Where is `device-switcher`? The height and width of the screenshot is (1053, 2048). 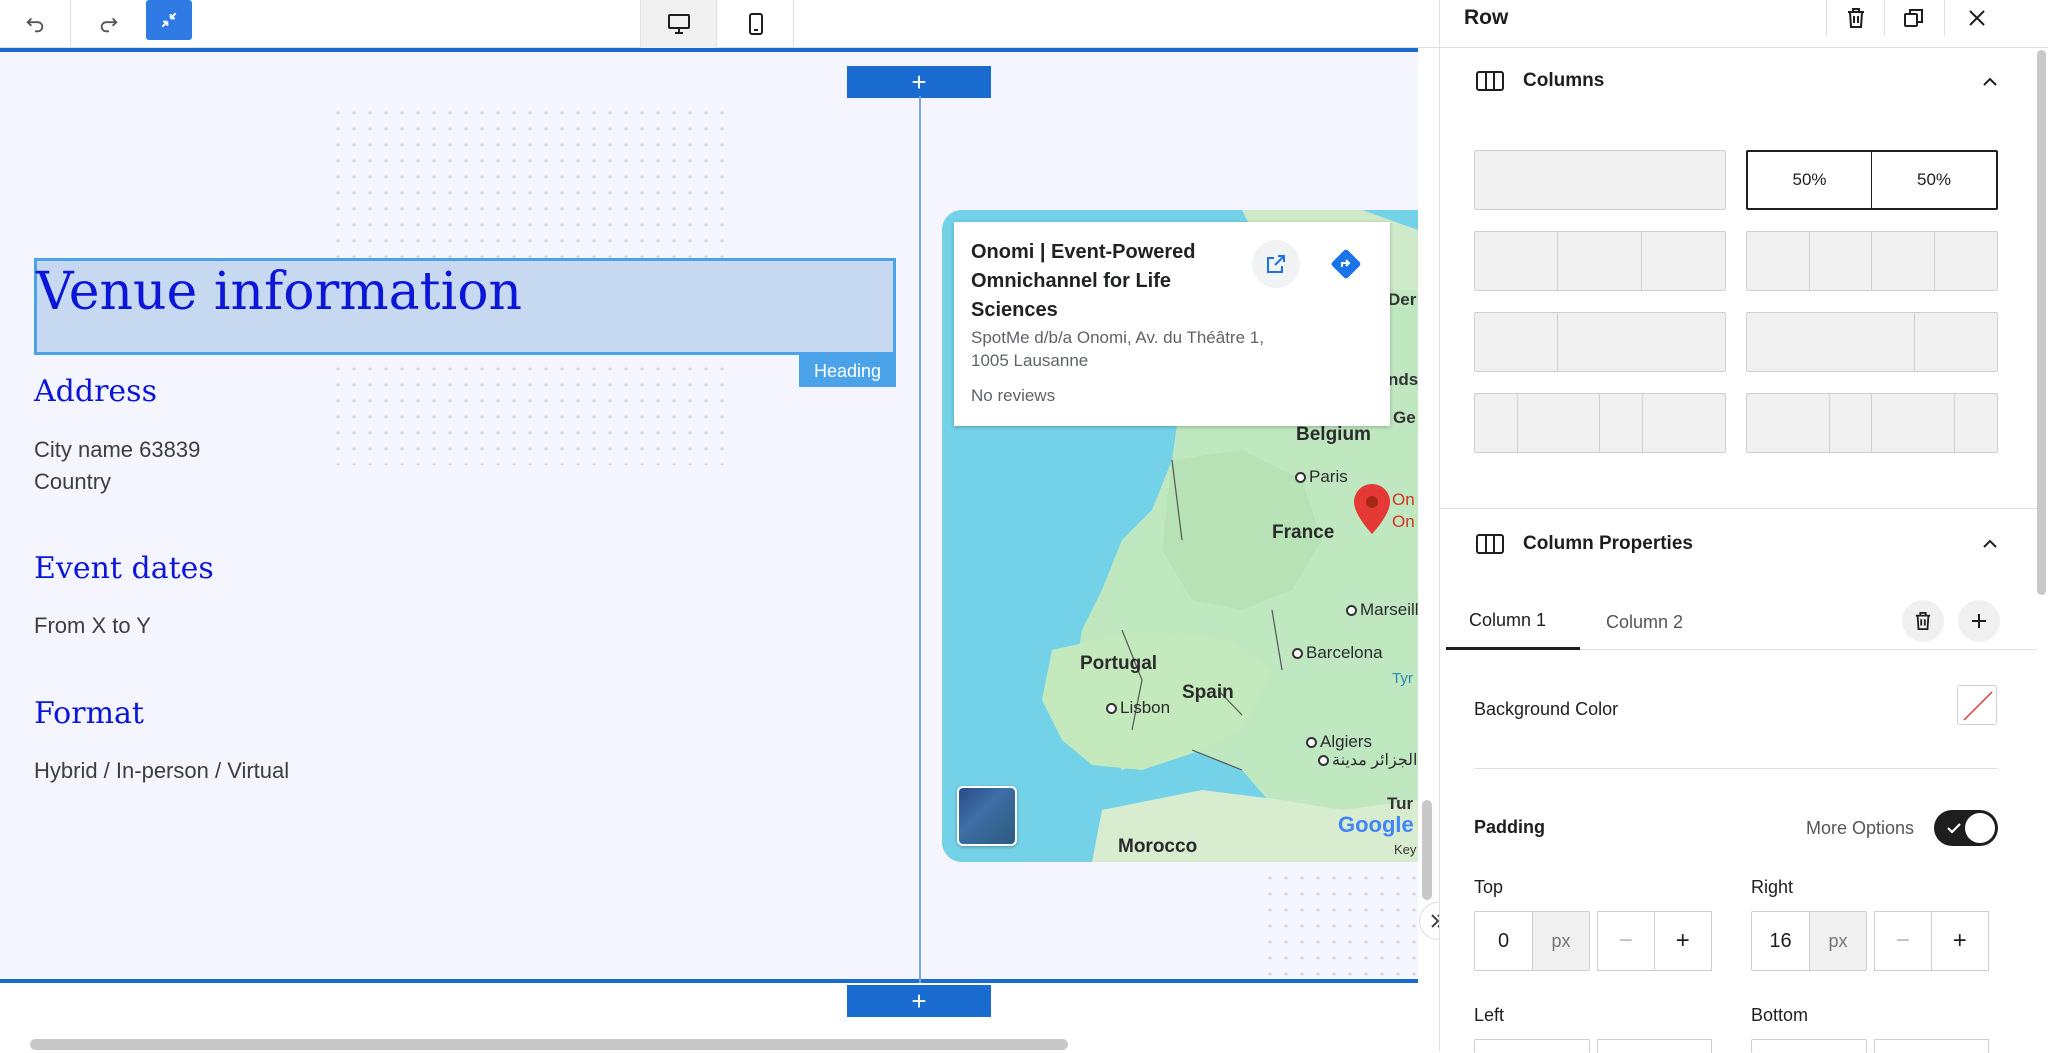
device-switcher is located at coordinates (717, 24).